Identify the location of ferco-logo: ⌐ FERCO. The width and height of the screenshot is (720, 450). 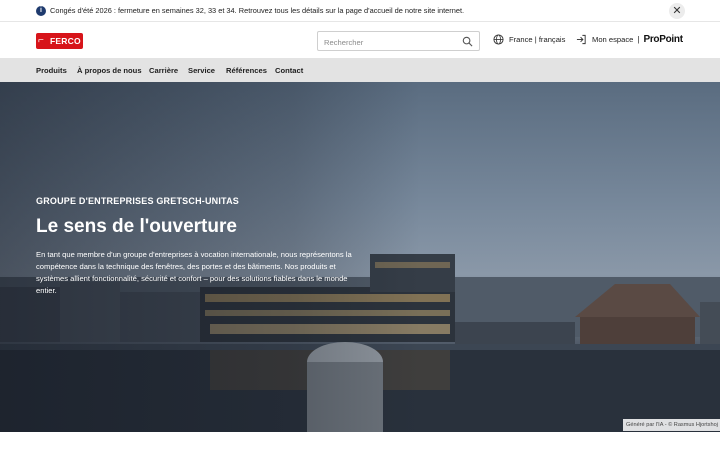
(59, 41).